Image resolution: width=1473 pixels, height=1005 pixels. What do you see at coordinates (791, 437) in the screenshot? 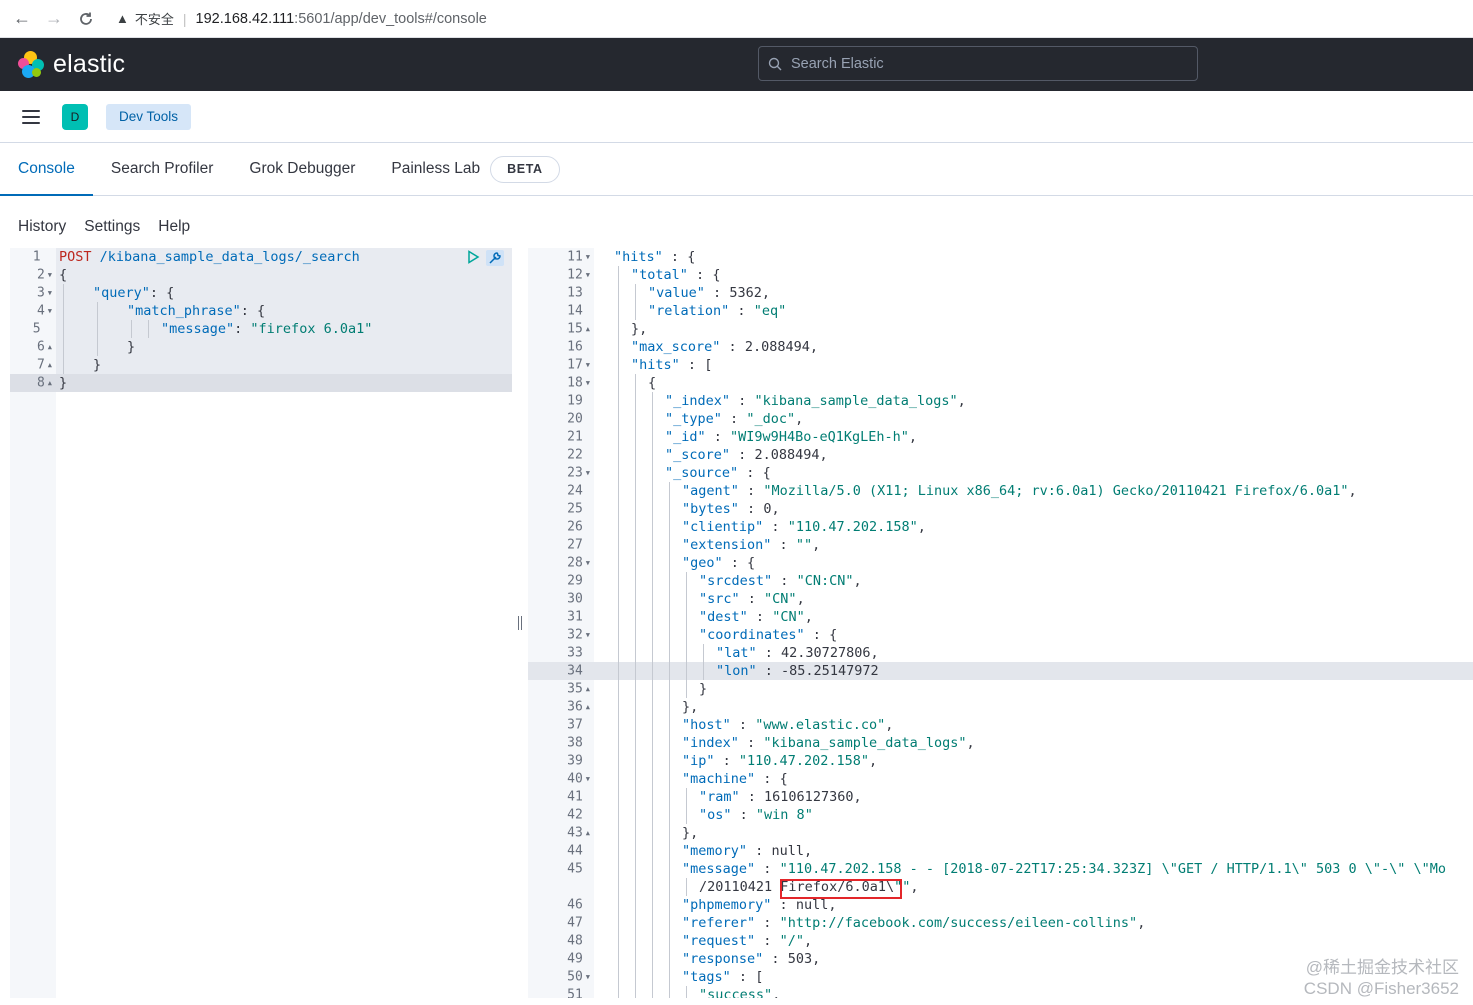
I see `response-line: "_id" : "WI9w9H4Bo-eQ1KgLEh-h",` at bounding box center [791, 437].